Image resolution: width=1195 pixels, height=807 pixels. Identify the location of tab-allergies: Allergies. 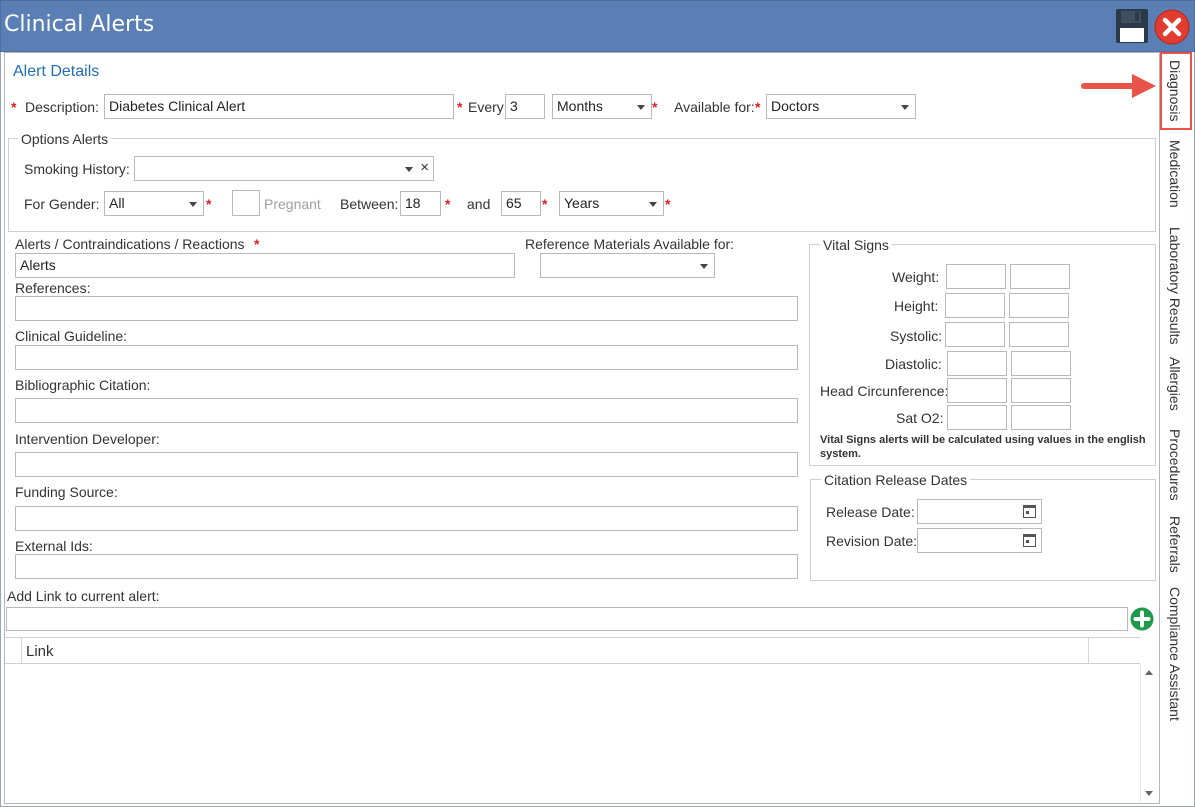
(1175, 384).